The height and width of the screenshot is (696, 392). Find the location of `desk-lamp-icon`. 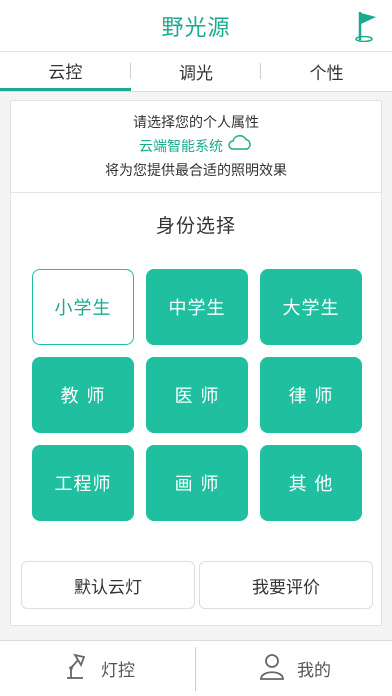

desk-lamp-icon is located at coordinates (76, 668).